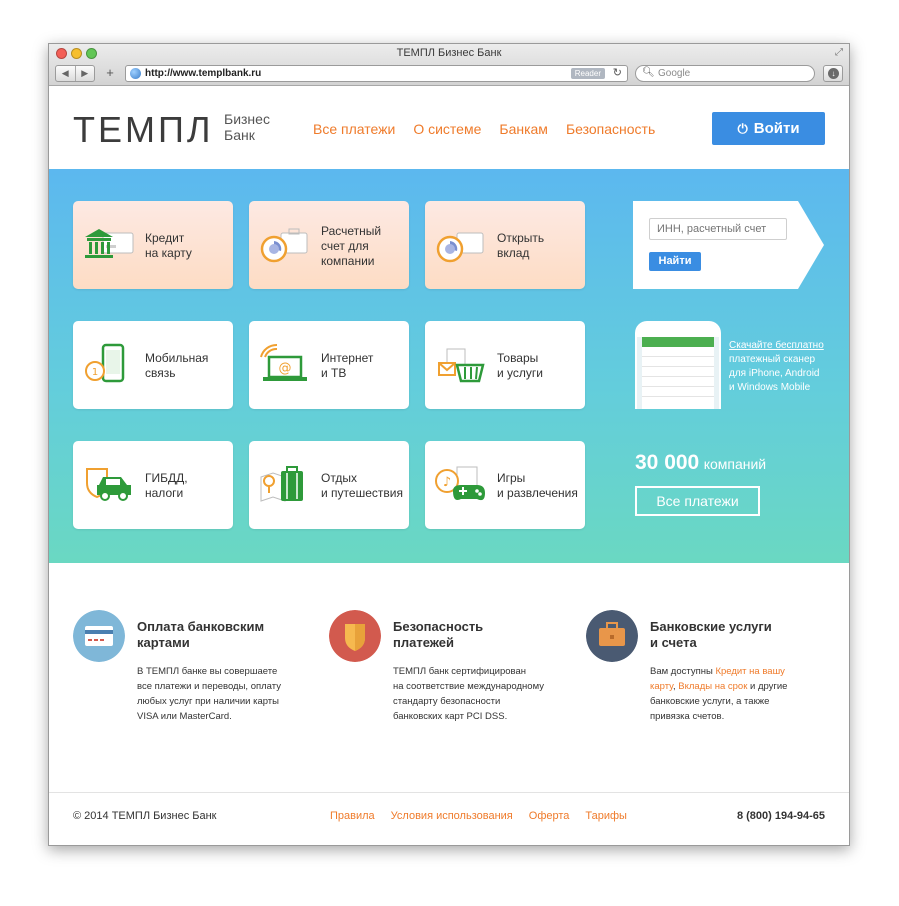 The width and height of the screenshot is (899, 906). Describe the element at coordinates (85, 73) in the screenshot. I see `forward-button: ▶` at that location.